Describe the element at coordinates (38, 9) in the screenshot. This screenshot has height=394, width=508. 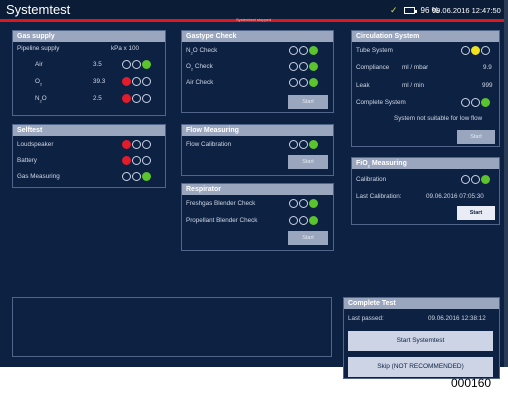
I see `page-title: Systemtest` at that location.